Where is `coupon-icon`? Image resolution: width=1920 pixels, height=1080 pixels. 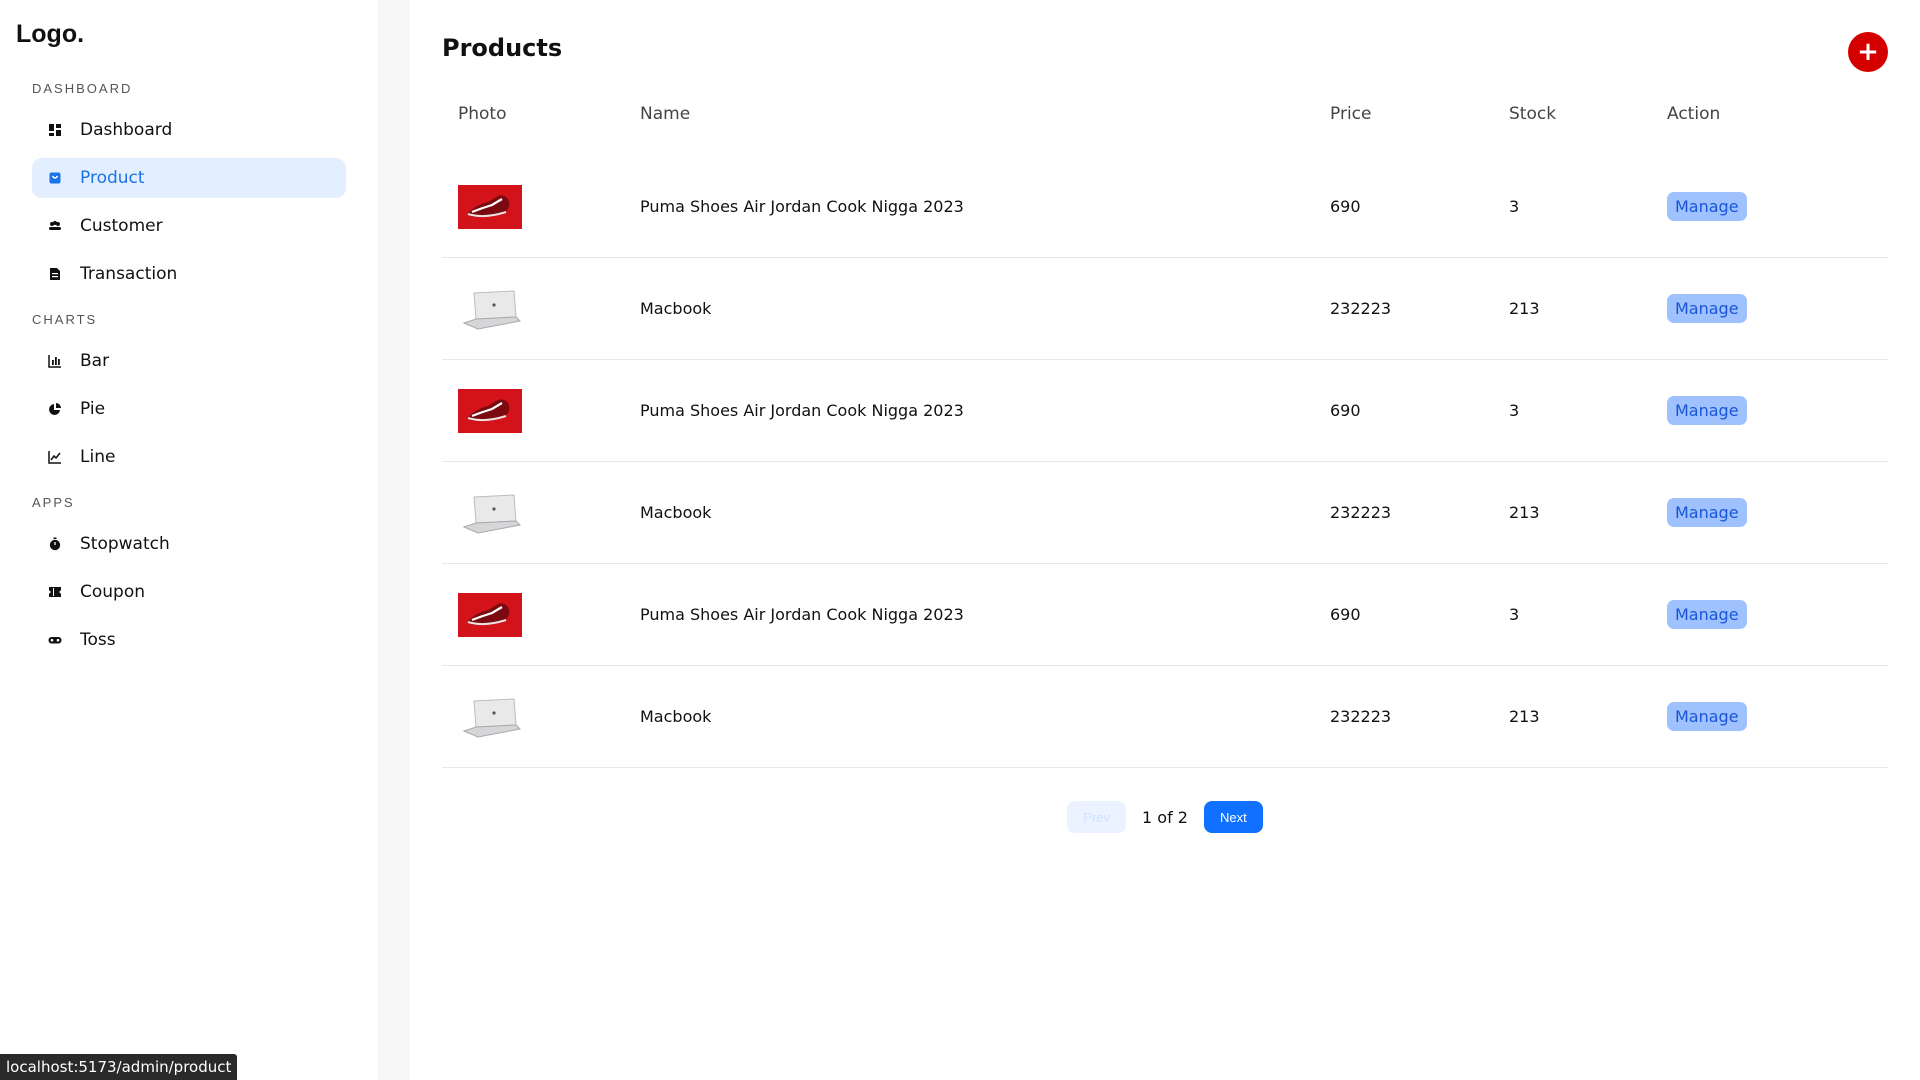 coupon-icon is located at coordinates (55, 592).